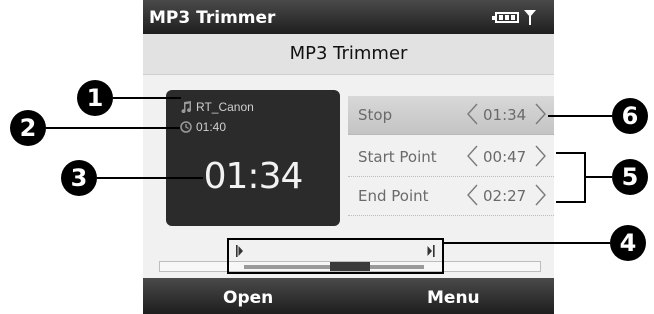 The width and height of the screenshot is (654, 314). What do you see at coordinates (186, 127) in the screenshot?
I see `clock-icon` at bounding box center [186, 127].